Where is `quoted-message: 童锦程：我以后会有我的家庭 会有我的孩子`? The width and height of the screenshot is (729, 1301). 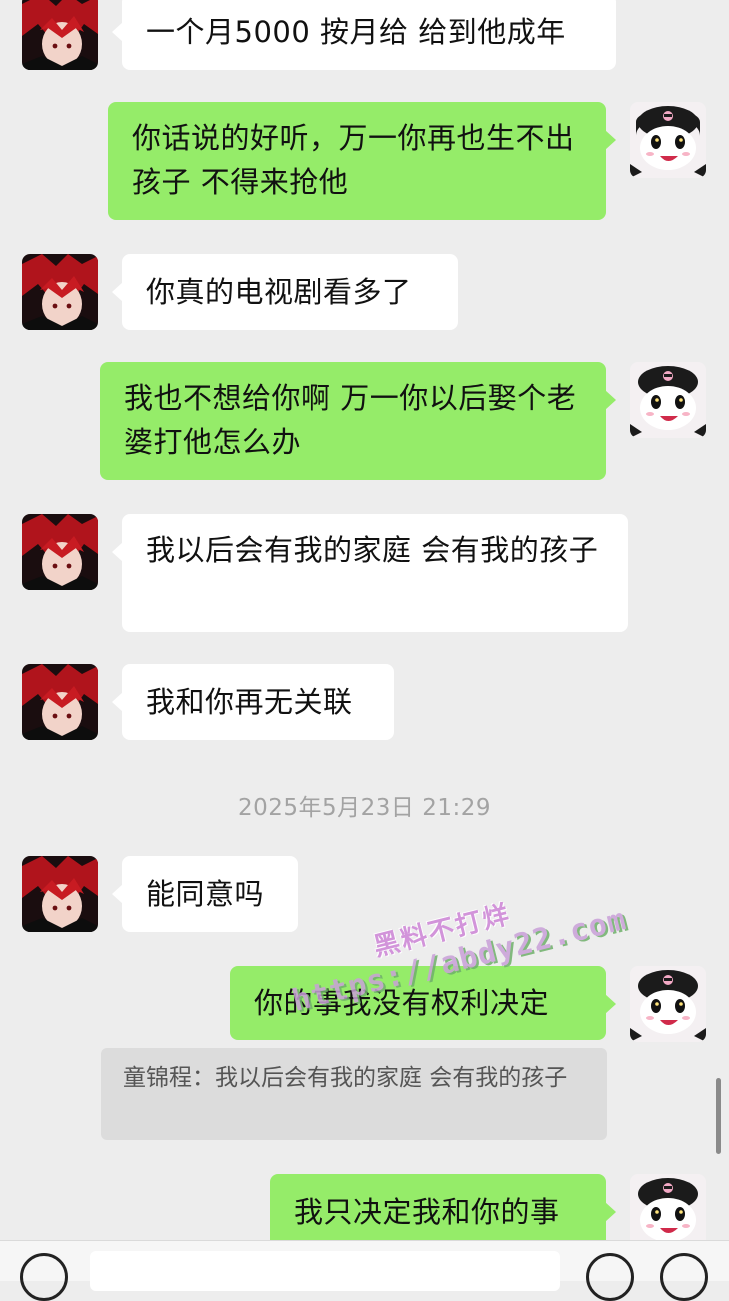 quoted-message: 童锦程：我以后会有我的家庭 会有我的孩子 is located at coordinates (354, 1094).